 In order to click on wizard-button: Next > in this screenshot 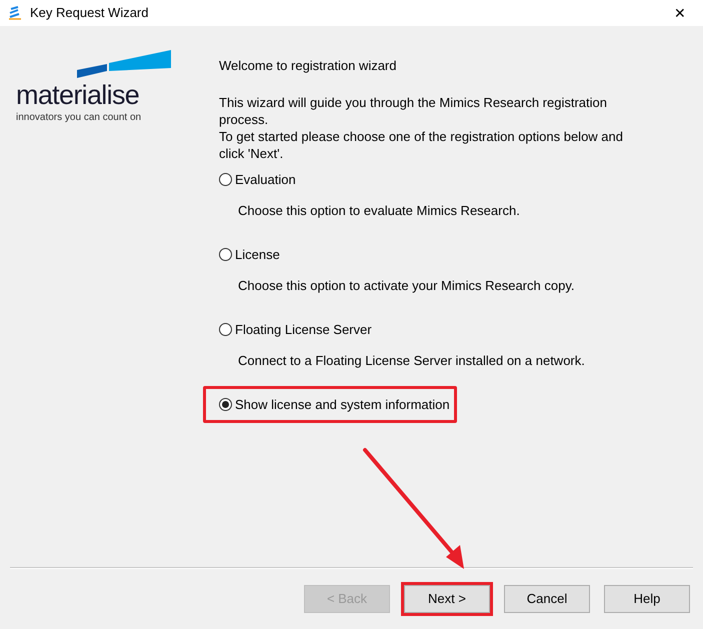, I will do `click(447, 599)`.